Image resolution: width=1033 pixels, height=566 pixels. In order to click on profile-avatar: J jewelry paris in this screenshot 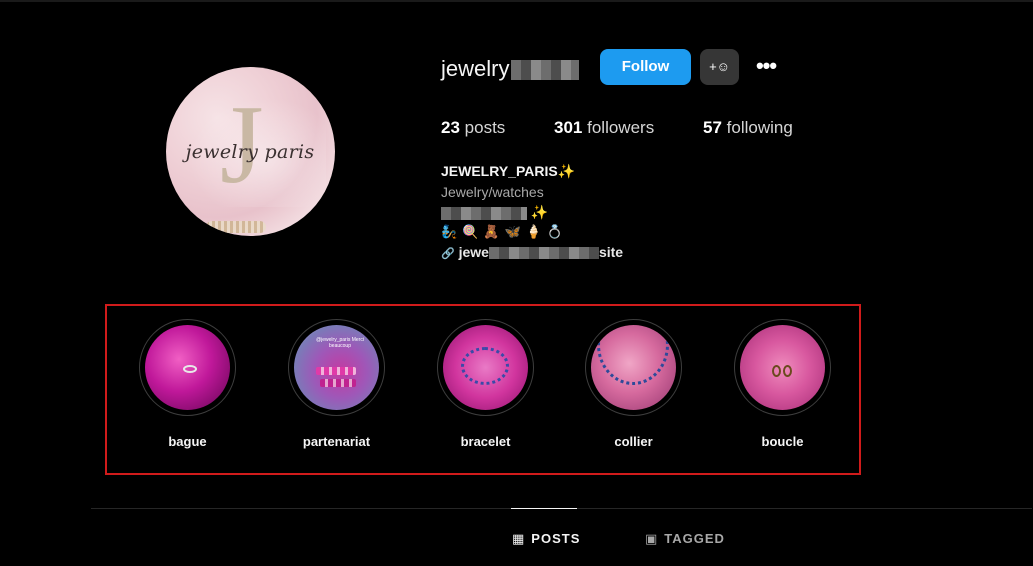, I will do `click(250, 151)`.